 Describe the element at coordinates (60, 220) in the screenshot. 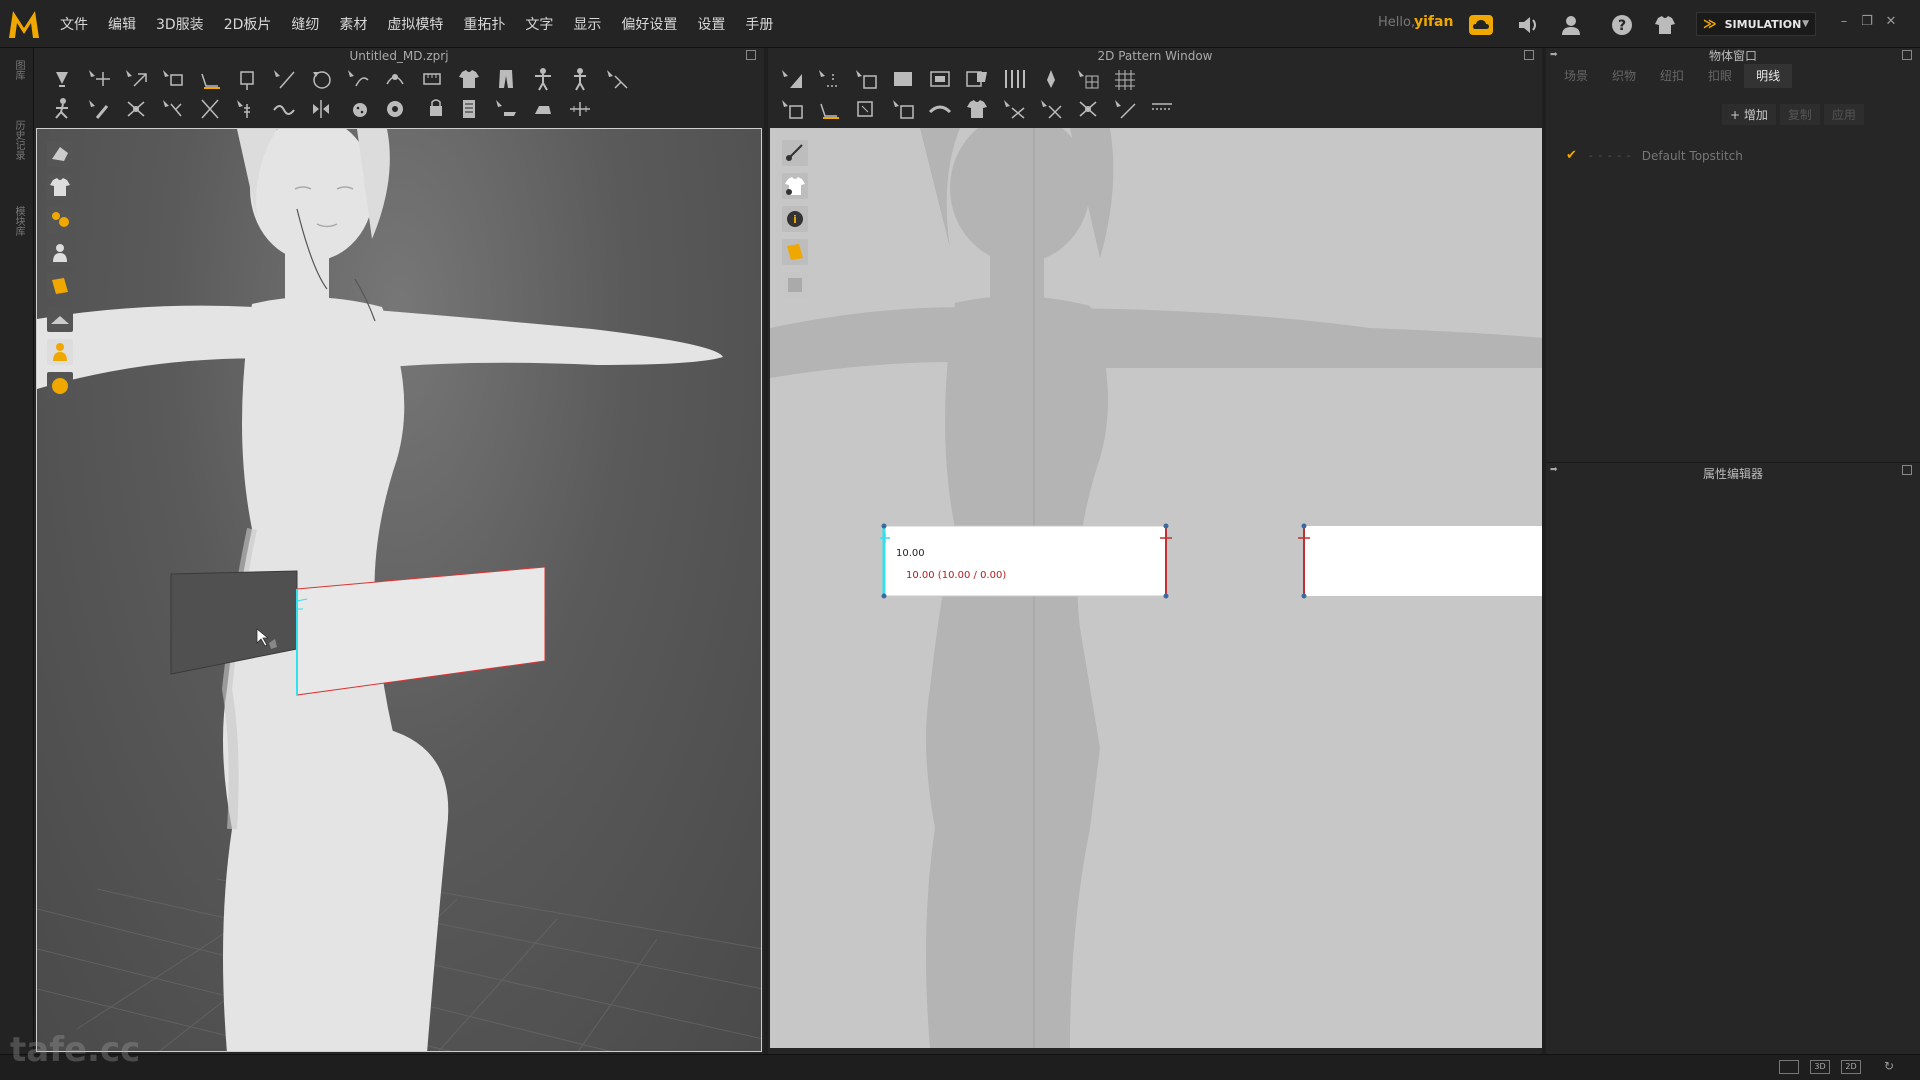

I see `stress-map-icon` at that location.